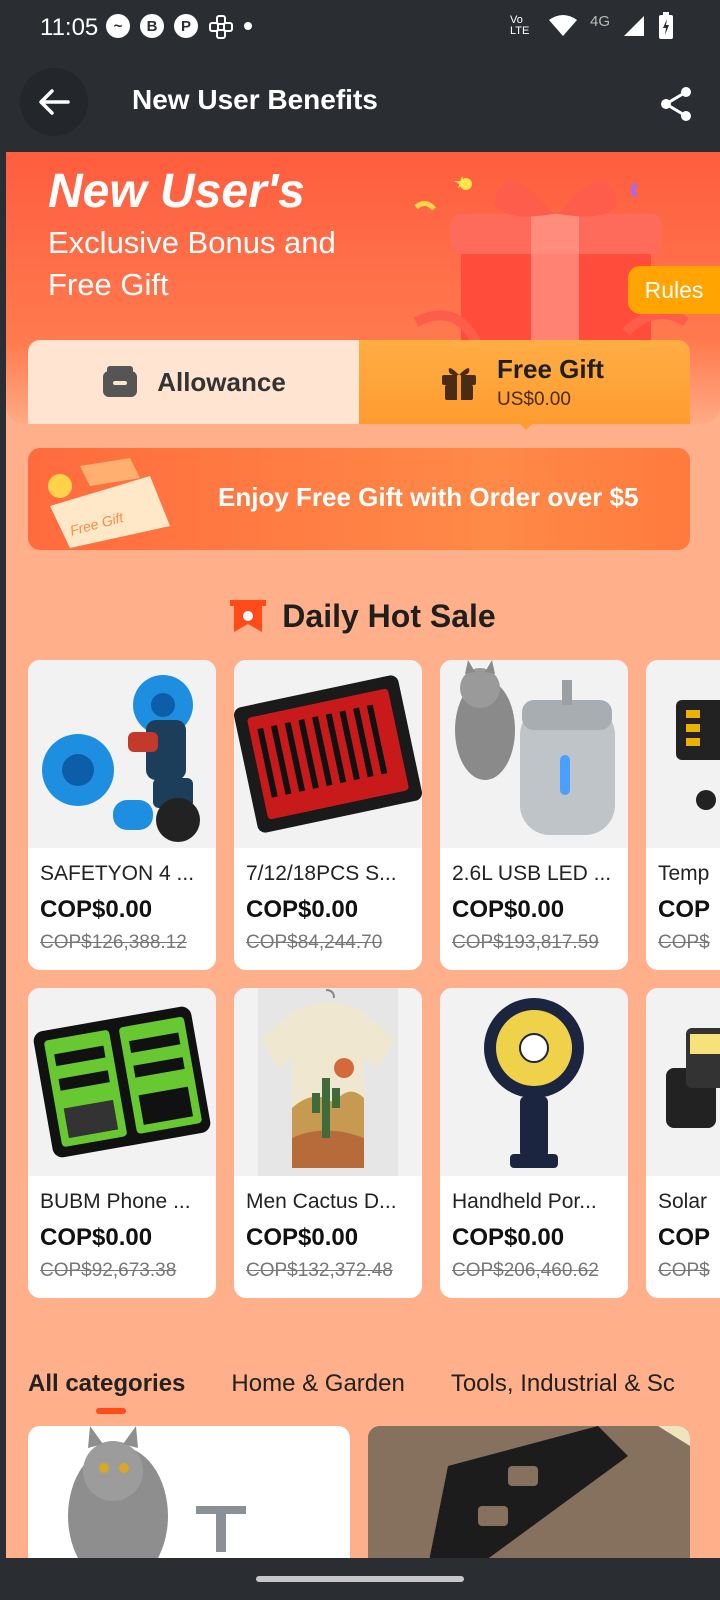  I want to click on system-nav-bar, so click(360, 1579).